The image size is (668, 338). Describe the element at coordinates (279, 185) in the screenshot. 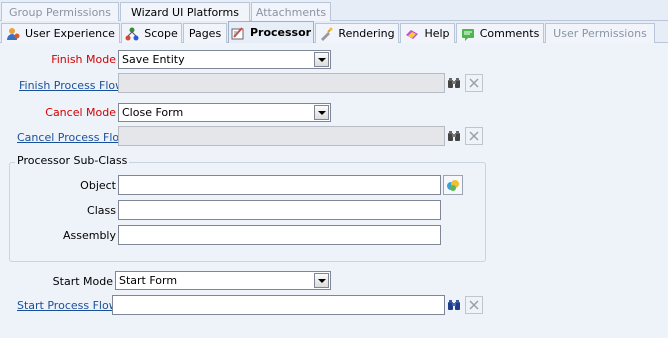

I see `object-input` at that location.